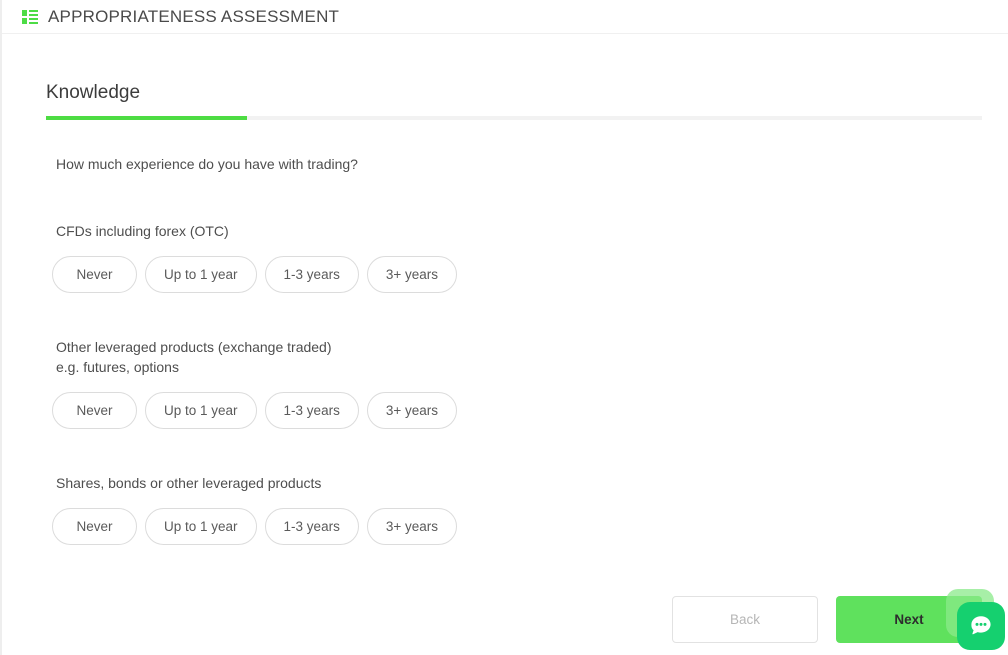  What do you see at coordinates (30, 16) in the screenshot?
I see `list-icon` at bounding box center [30, 16].